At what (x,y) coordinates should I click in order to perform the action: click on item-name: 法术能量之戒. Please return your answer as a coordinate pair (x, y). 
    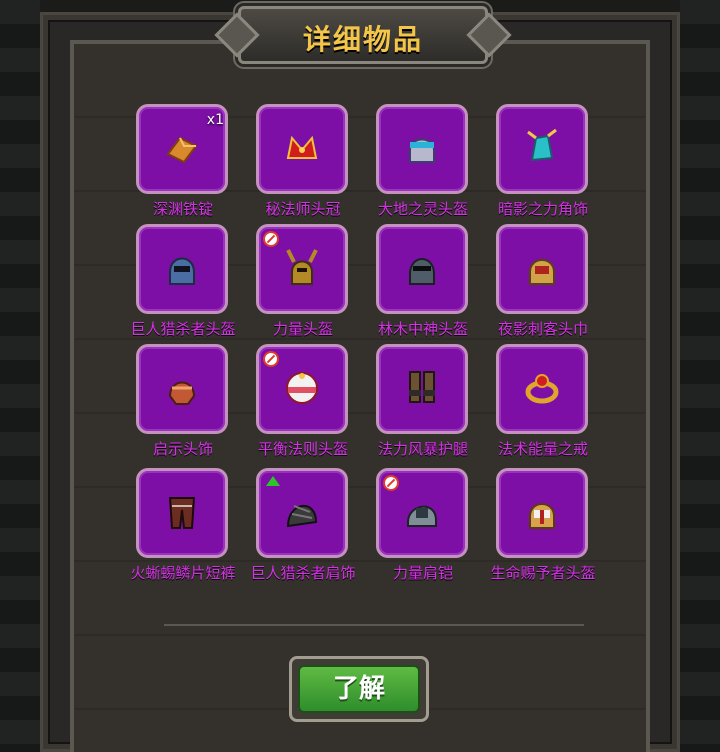
    Looking at the image, I should click on (542, 449).